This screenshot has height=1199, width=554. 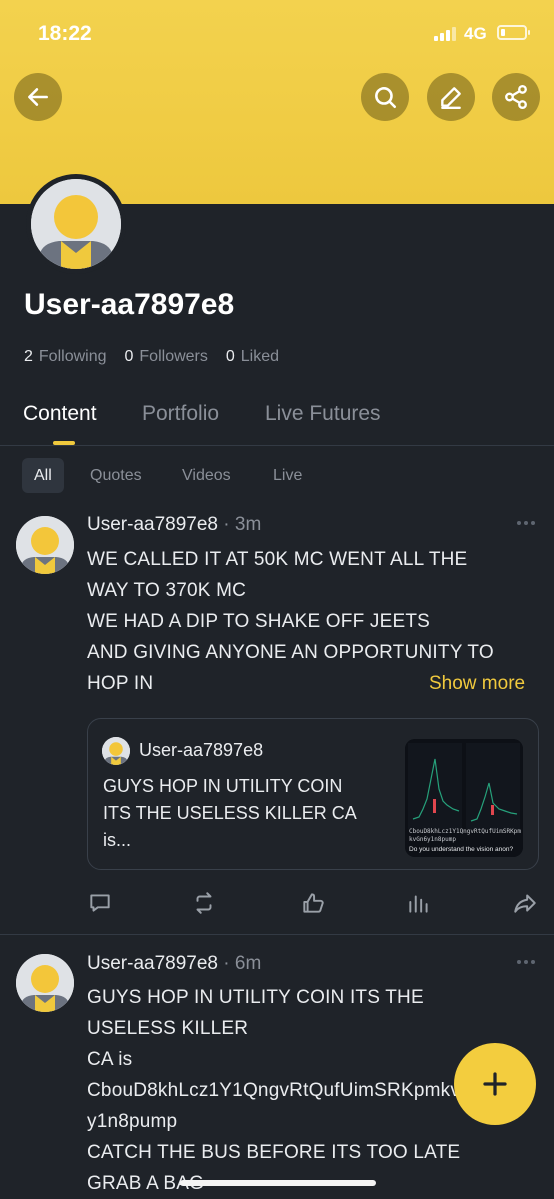 I want to click on filter-videos: Videos, so click(x=206, y=475).